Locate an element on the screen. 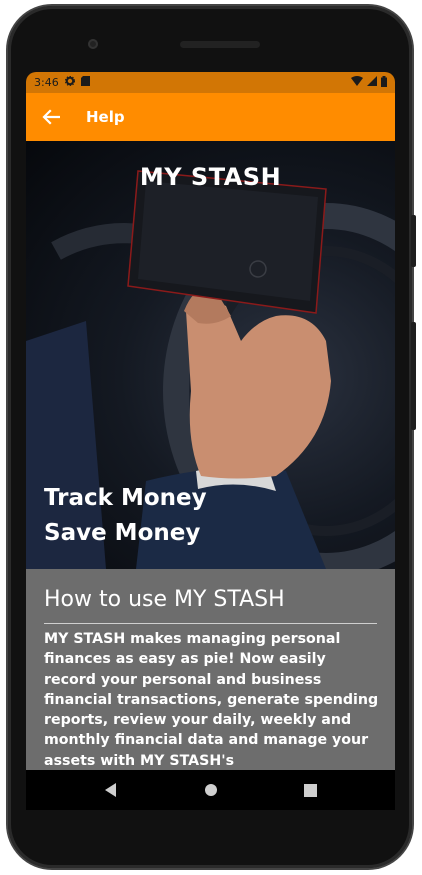 The width and height of the screenshot is (422, 875). recents-square-icon is located at coordinates (310, 790).